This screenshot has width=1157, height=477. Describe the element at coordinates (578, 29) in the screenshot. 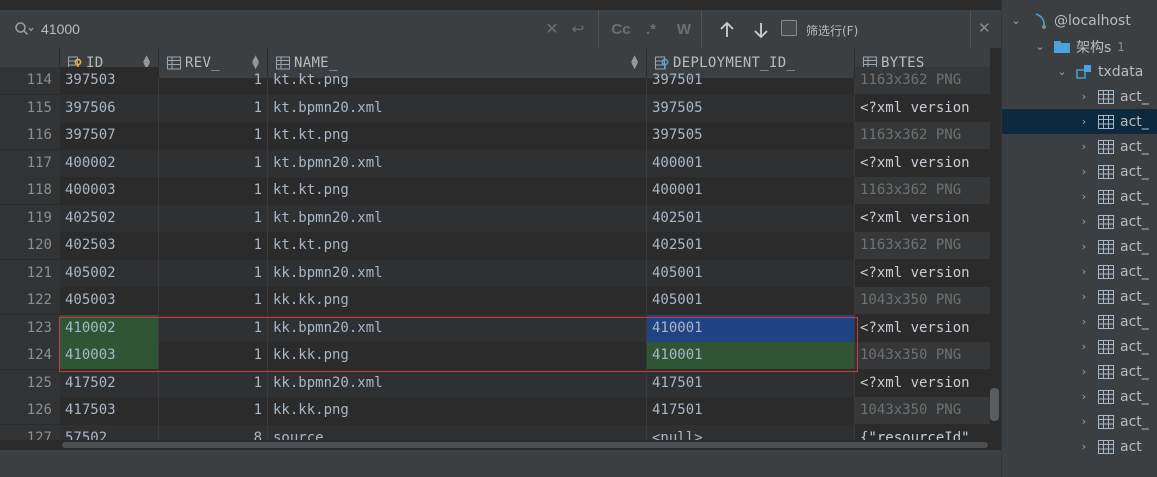

I see `newline-icon: ↩` at that location.